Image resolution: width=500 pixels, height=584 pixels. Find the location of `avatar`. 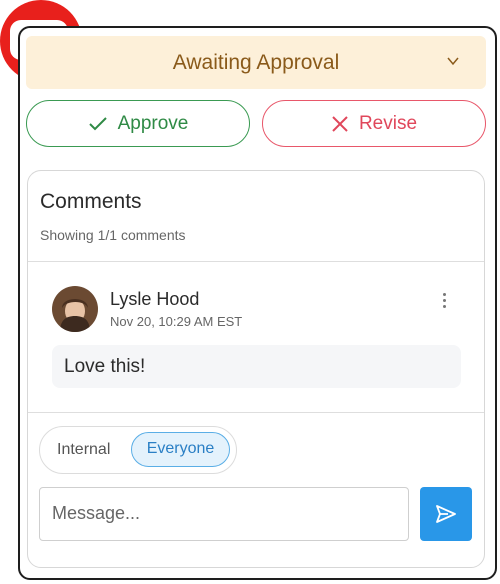

avatar is located at coordinates (75, 309).